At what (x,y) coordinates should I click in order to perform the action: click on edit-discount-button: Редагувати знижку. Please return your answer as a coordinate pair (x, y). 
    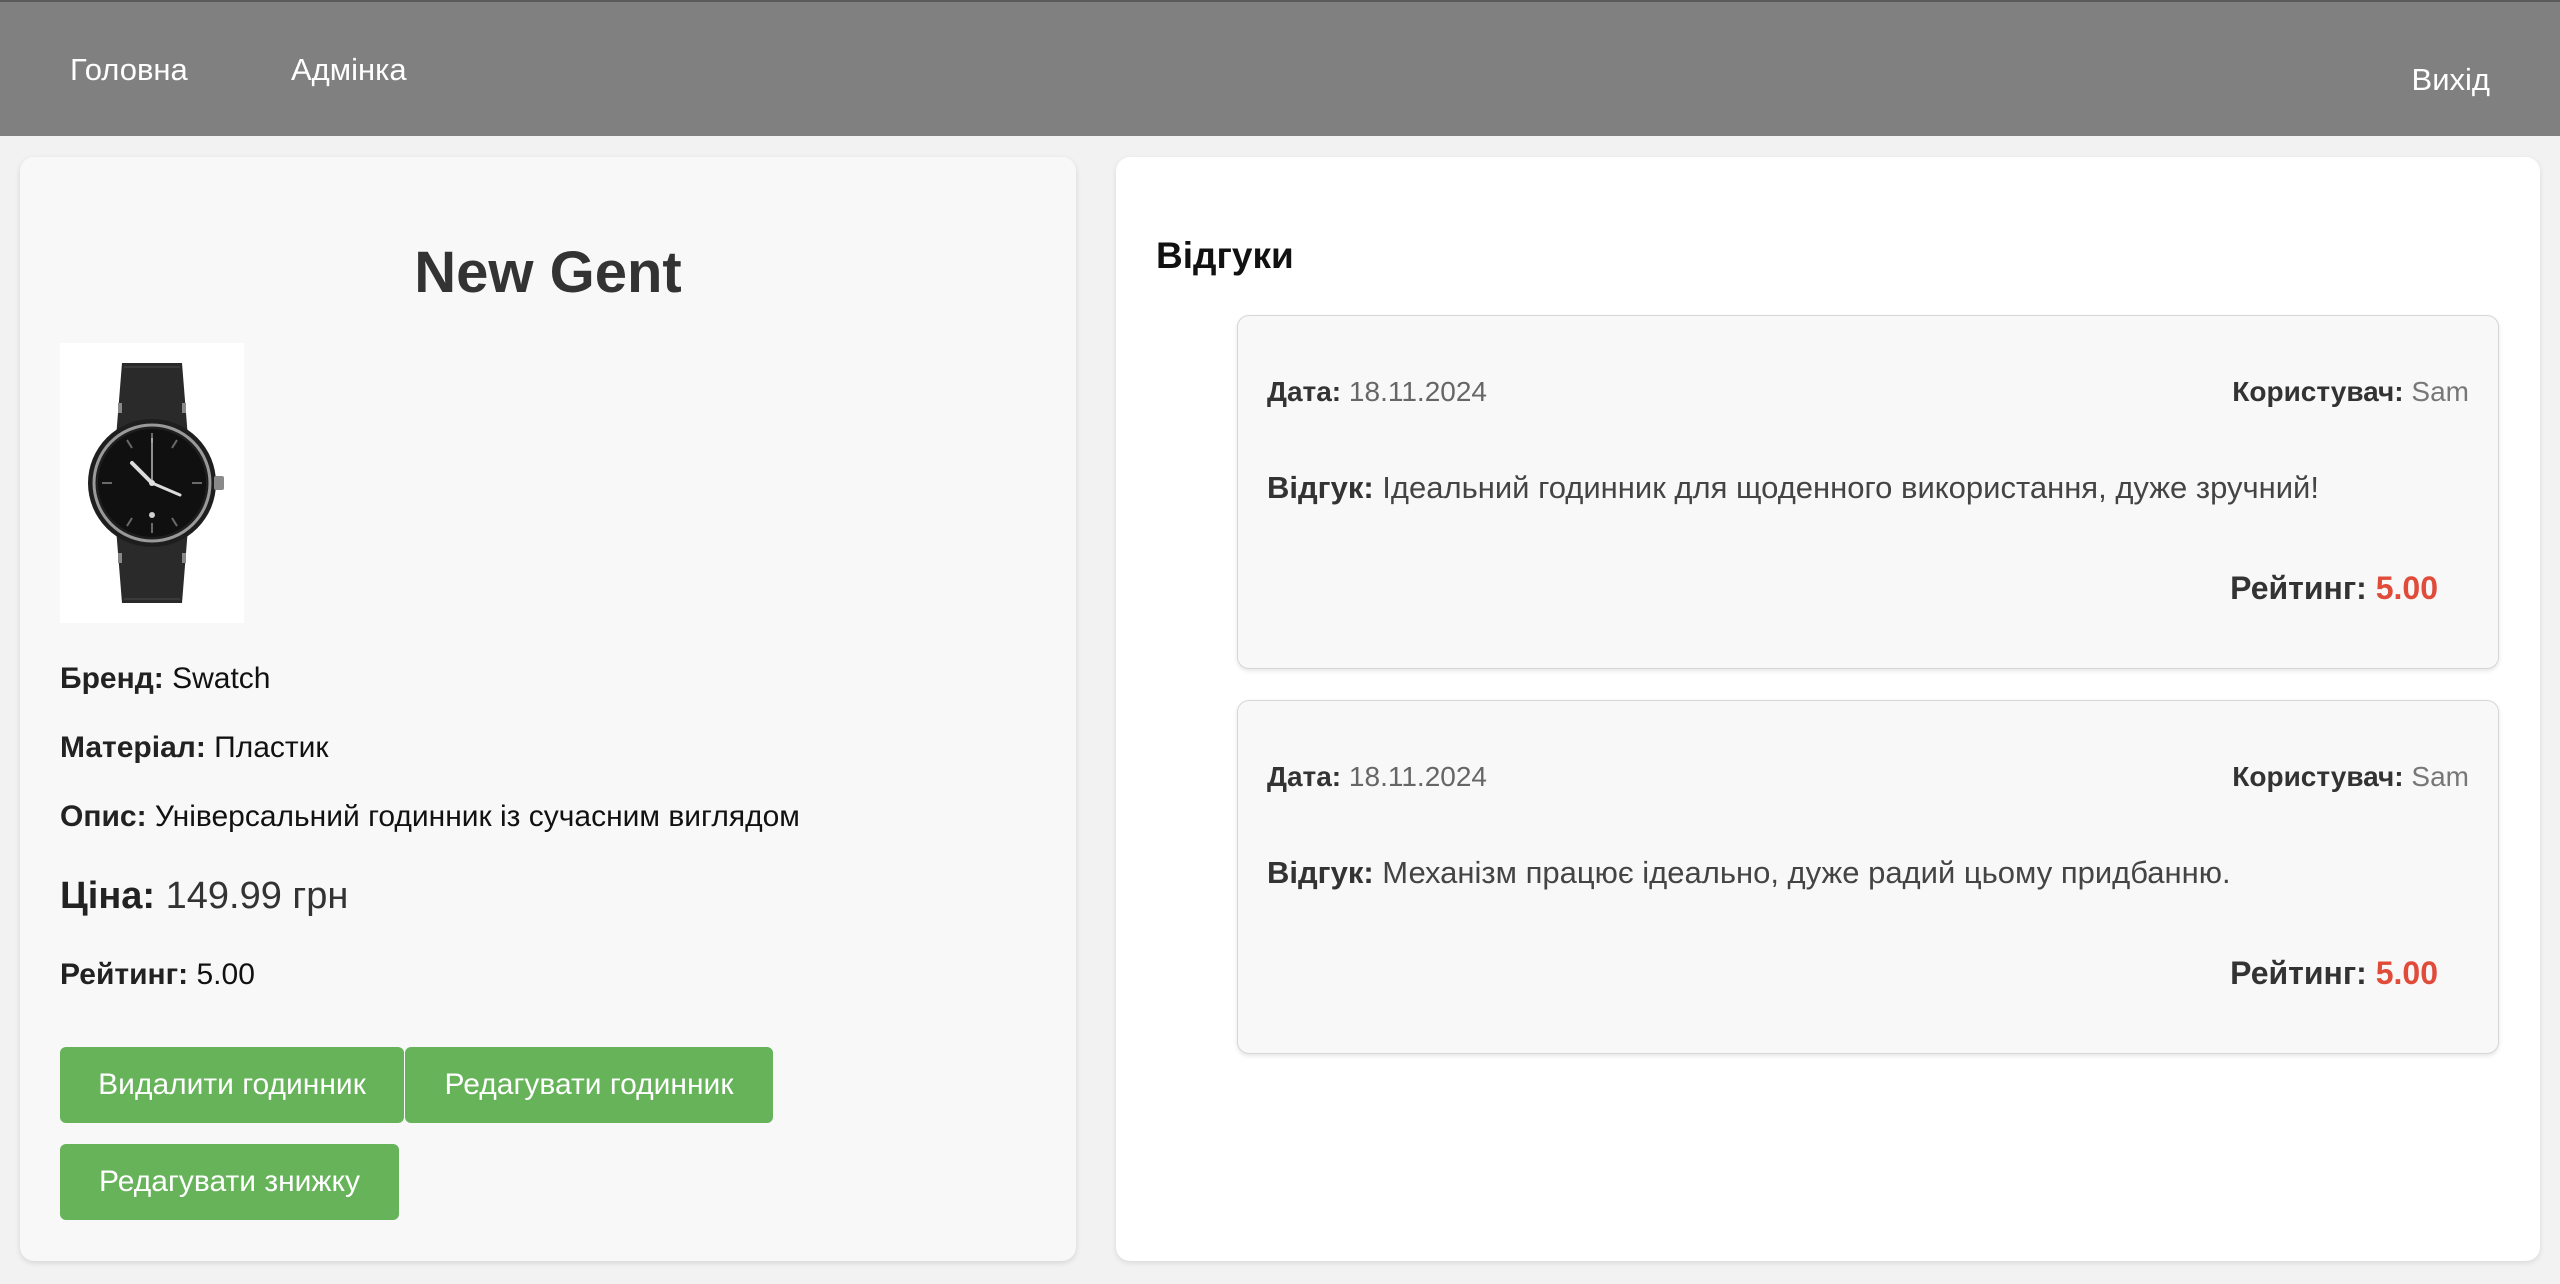
    Looking at the image, I should click on (229, 1182).